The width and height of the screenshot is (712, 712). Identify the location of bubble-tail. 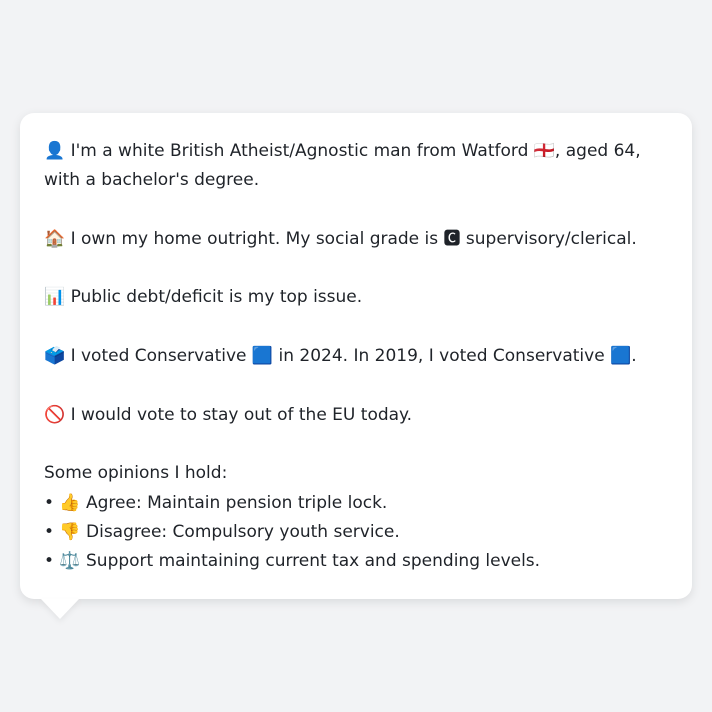
(60, 609).